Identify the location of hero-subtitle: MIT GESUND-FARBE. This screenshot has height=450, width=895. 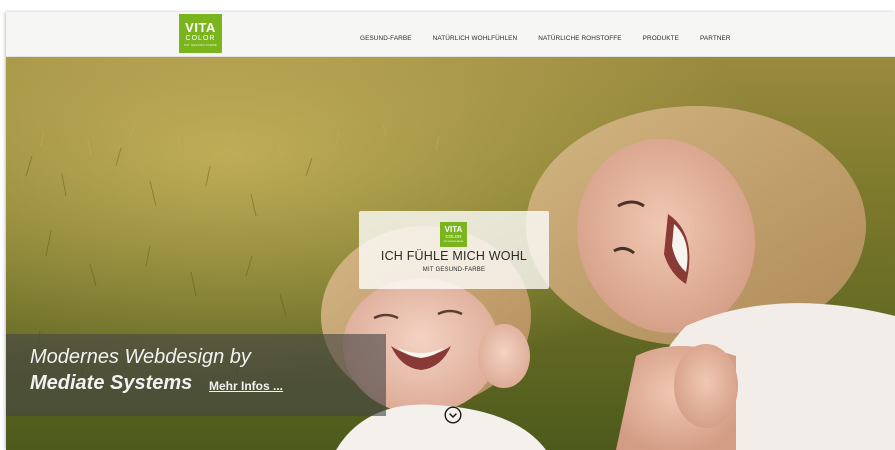
(454, 270).